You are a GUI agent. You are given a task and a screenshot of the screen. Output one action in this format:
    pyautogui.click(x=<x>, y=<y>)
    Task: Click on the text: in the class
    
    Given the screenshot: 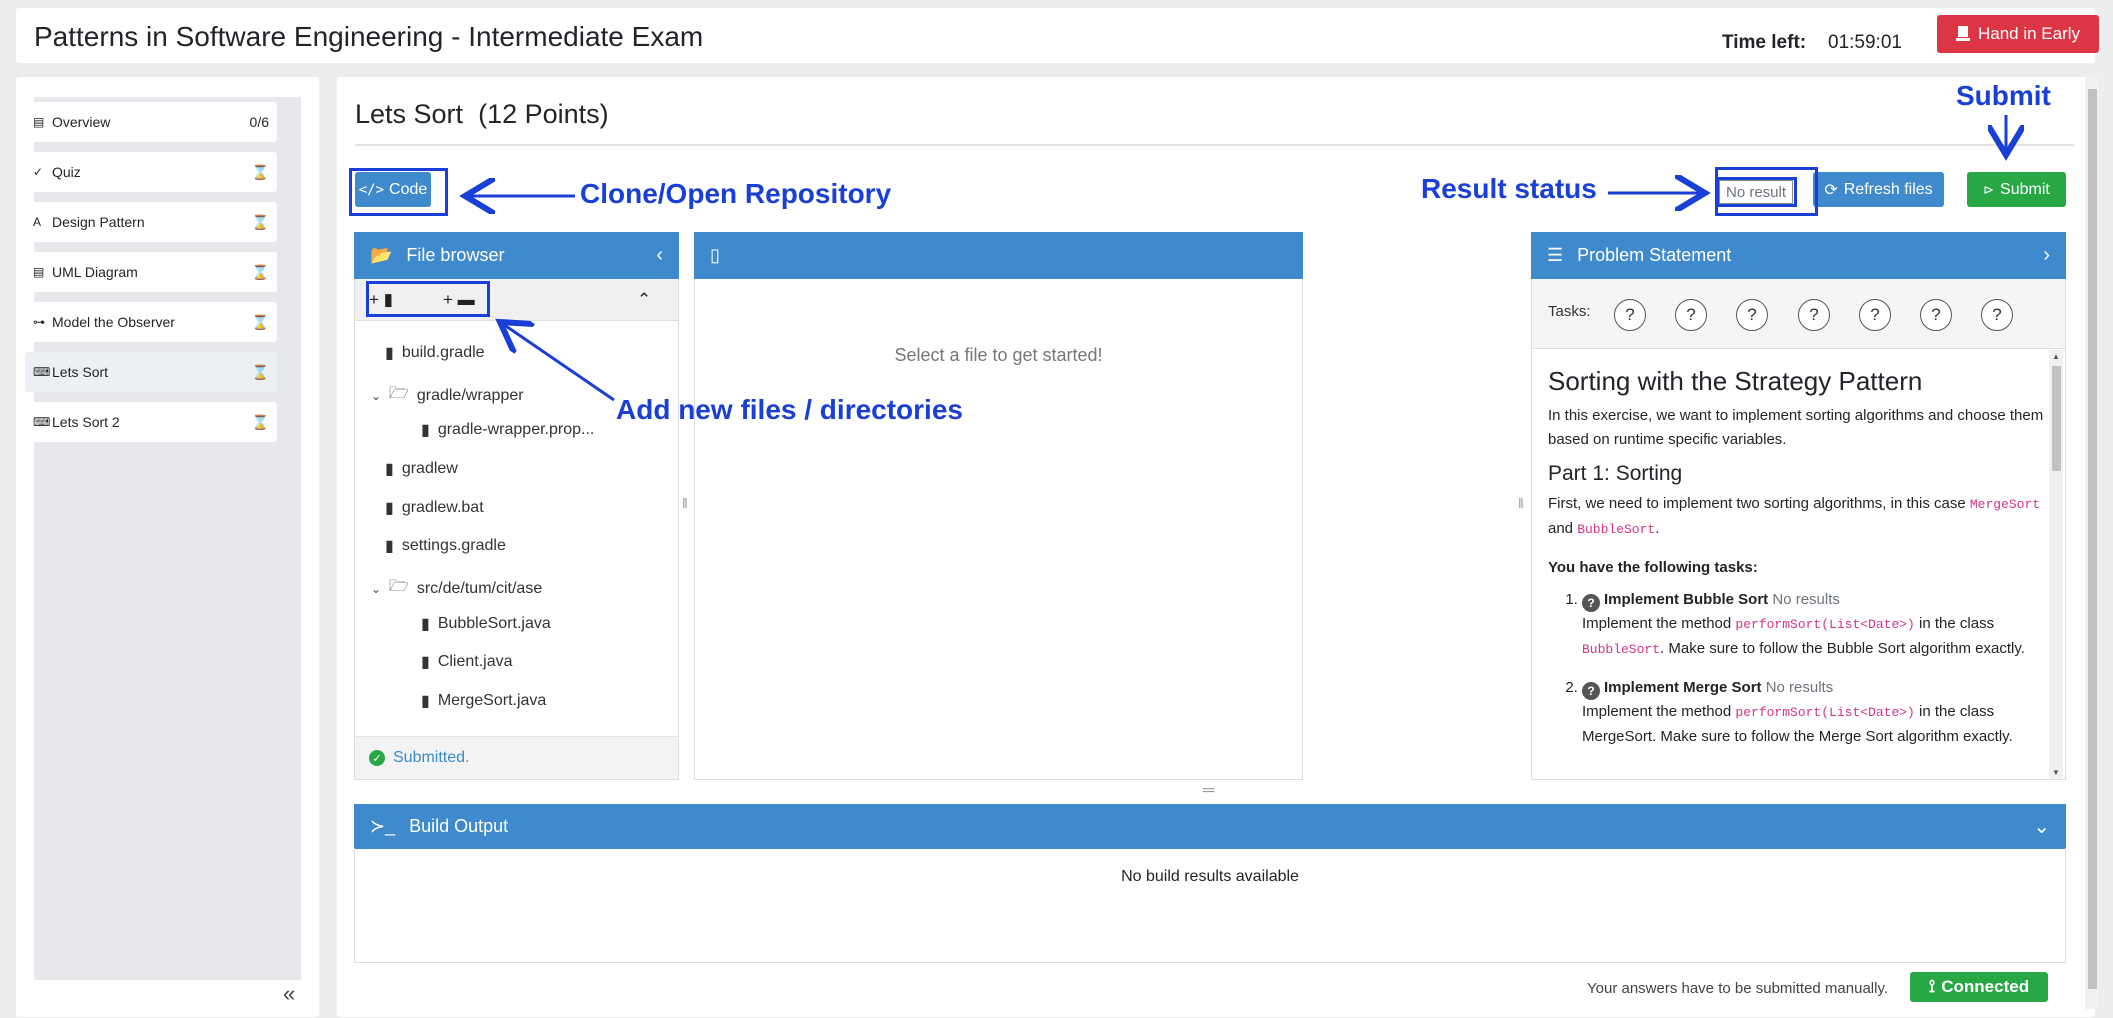 What is the action you would take?
    pyautogui.click(x=1957, y=711)
    